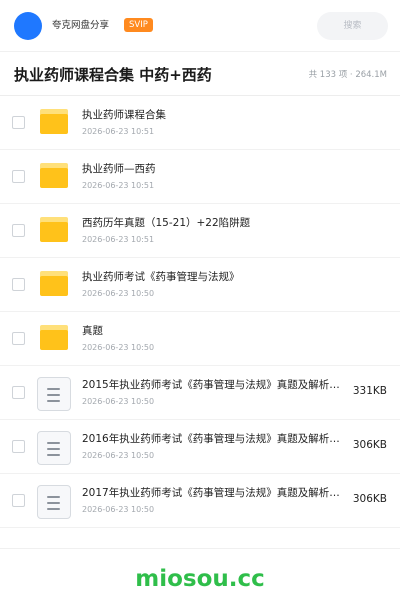 The height and width of the screenshot is (600, 400). Describe the element at coordinates (166, 223) in the screenshot. I see `item-name: 西药历年真题（15-21）+22陷阱题` at that location.